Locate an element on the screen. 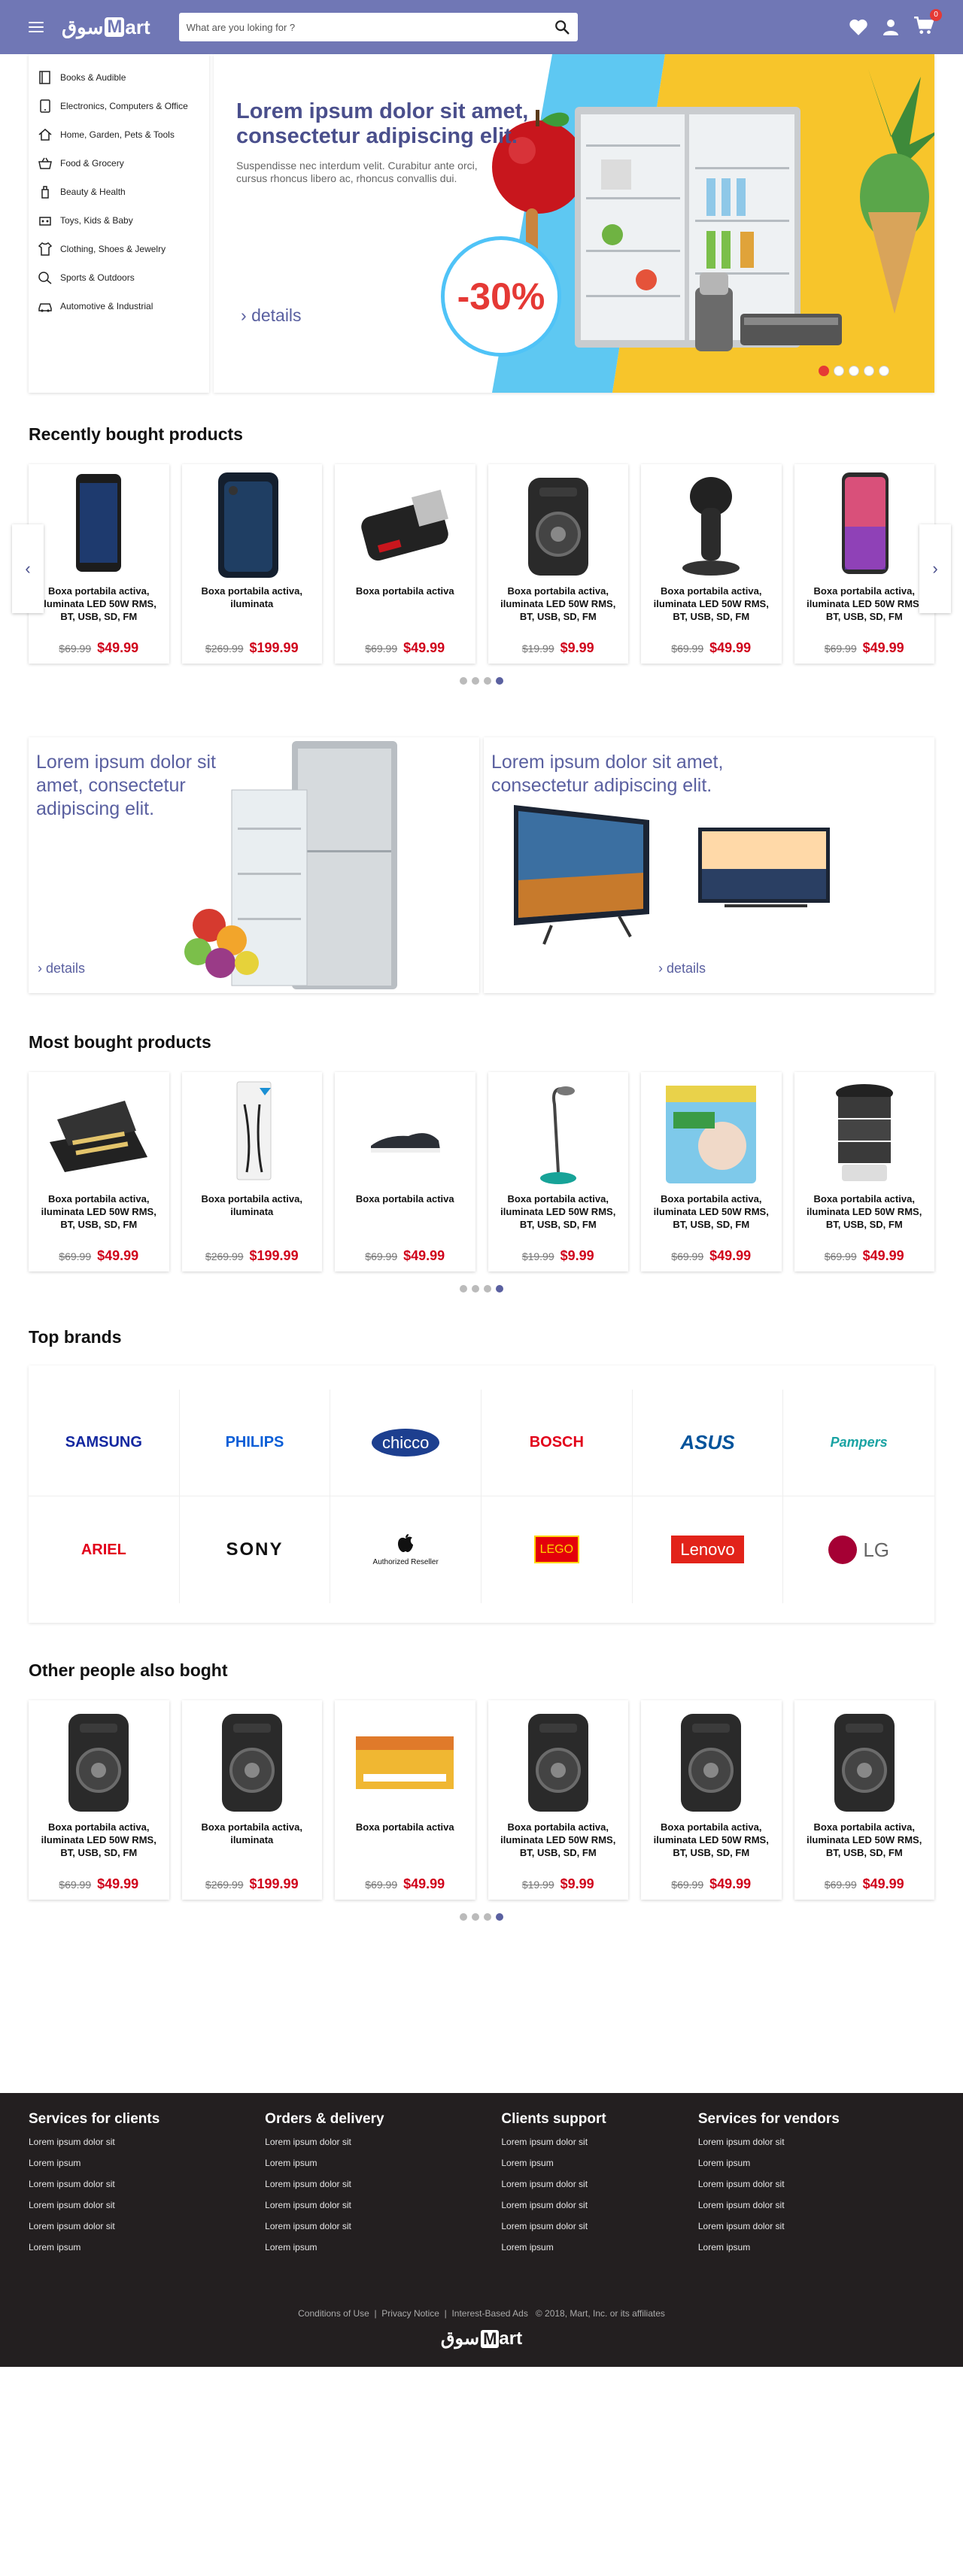 Image resolution: width=963 pixels, height=2576 pixels. legal-link: Conditions of Use is located at coordinates (333, 2314).